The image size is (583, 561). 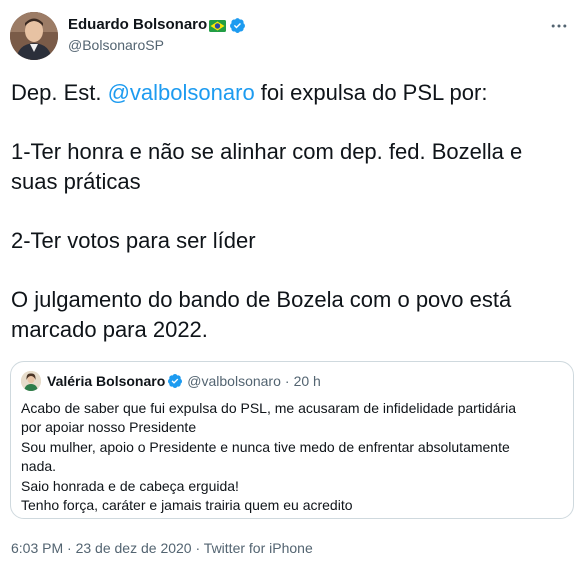 I want to click on author-avatar-image, so click(x=34, y=36).